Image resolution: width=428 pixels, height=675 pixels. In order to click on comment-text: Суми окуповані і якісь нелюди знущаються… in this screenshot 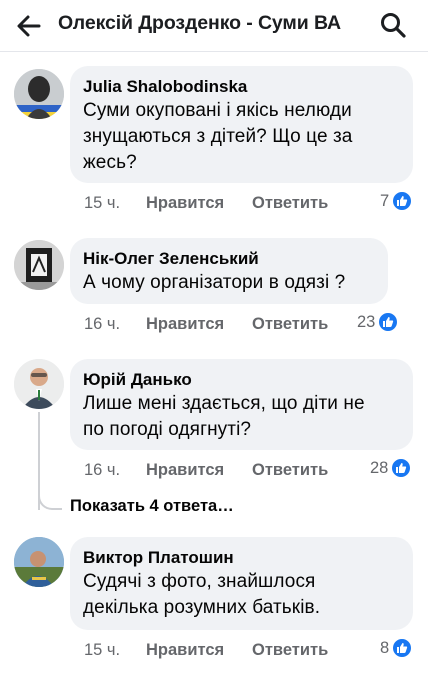, I will do `click(242, 137)`.